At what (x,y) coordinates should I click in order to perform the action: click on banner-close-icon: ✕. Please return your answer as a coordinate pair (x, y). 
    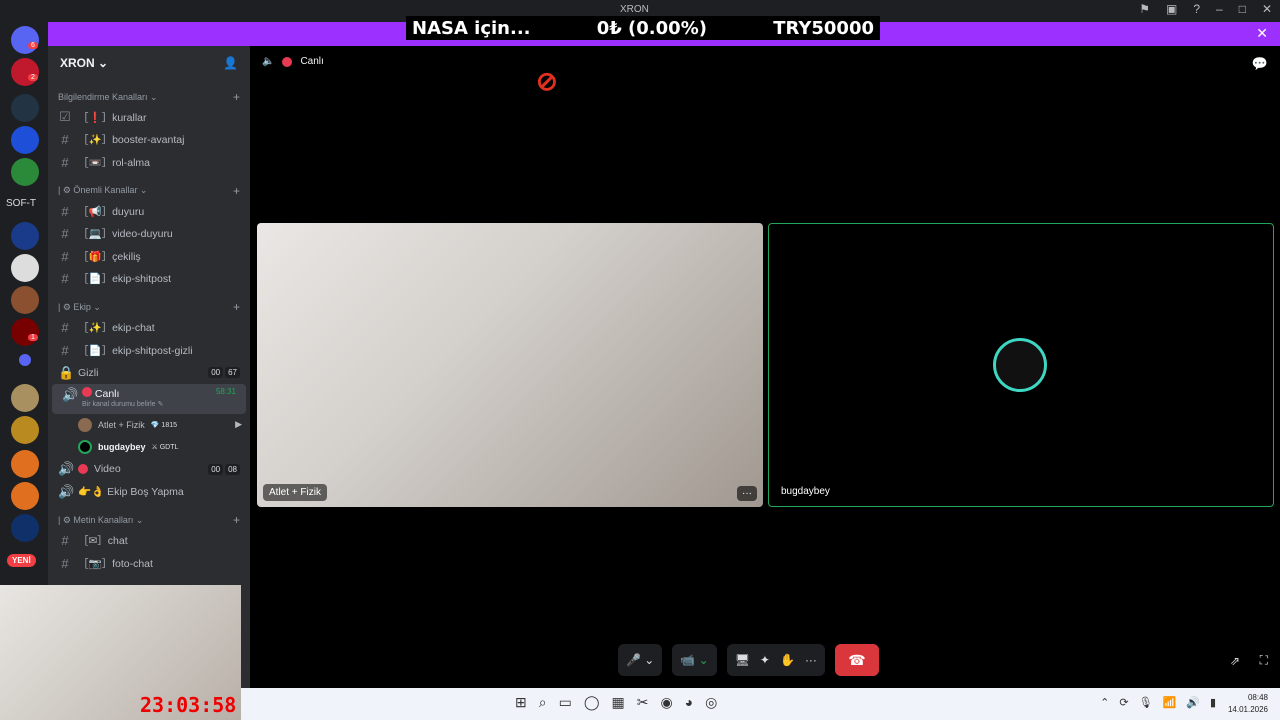
    Looking at the image, I should click on (1262, 33).